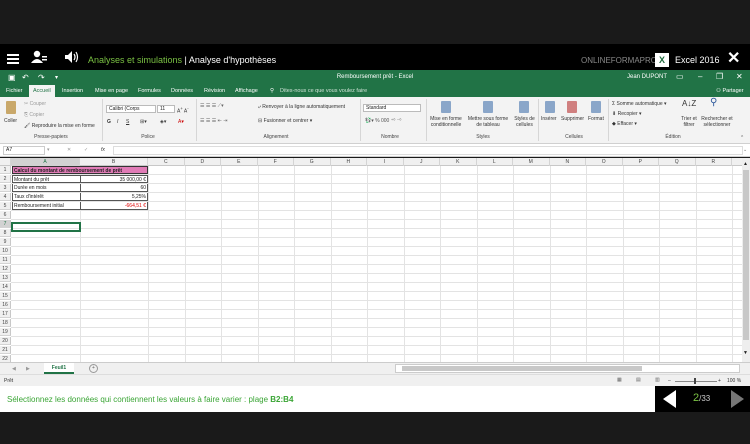 The image size is (750, 444). I want to click on cell-a5: Remboursement initial, so click(46, 206).